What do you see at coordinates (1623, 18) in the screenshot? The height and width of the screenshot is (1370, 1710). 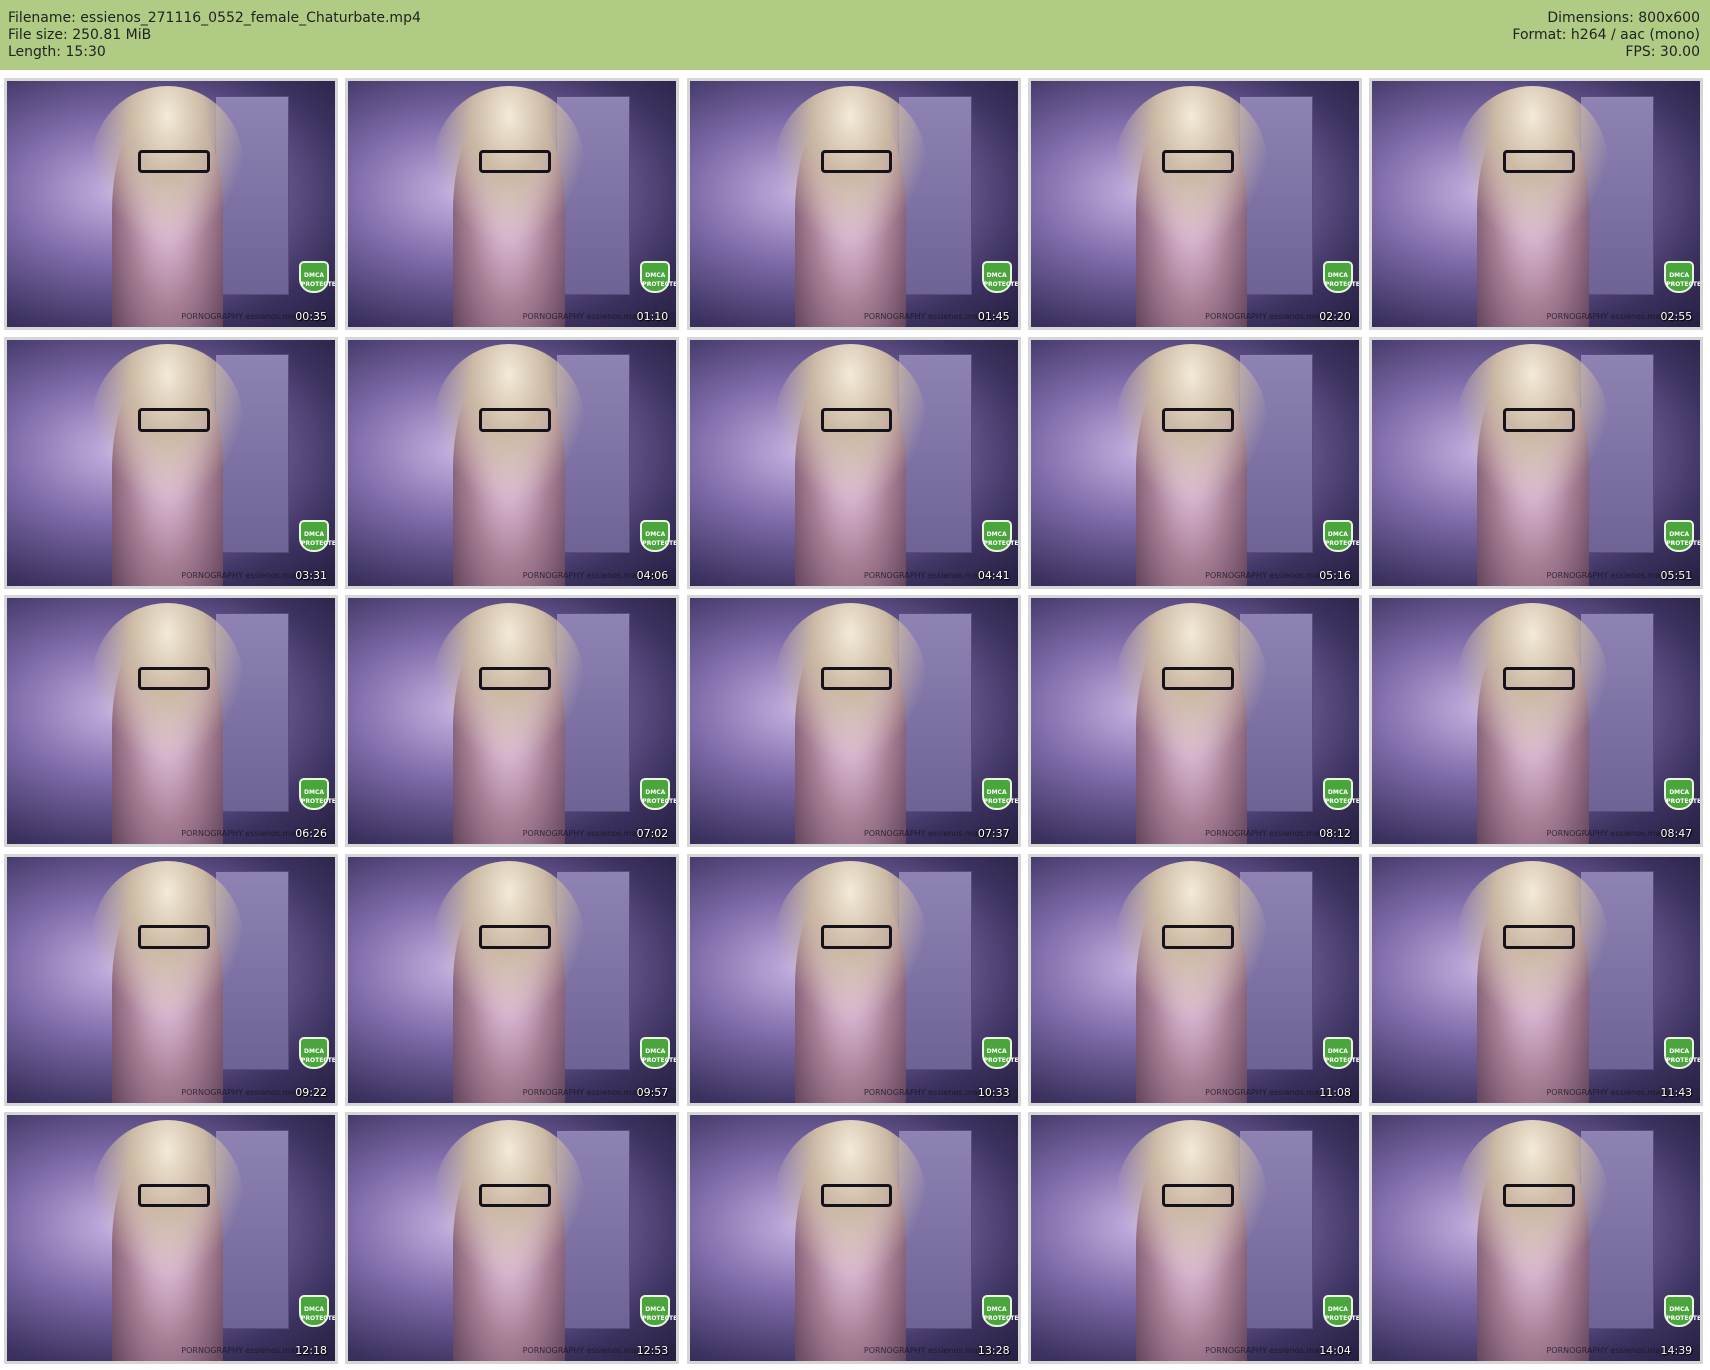 I see `dimensions-line: Dimensions: 800x600` at bounding box center [1623, 18].